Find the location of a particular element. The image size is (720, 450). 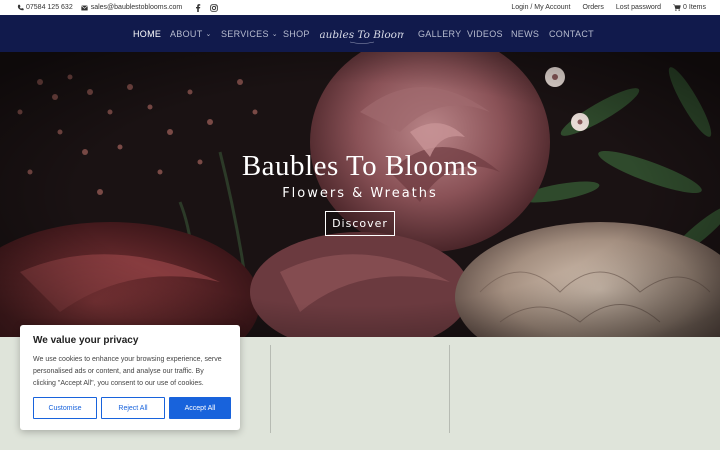

orders-link: Orders is located at coordinates (593, 7).